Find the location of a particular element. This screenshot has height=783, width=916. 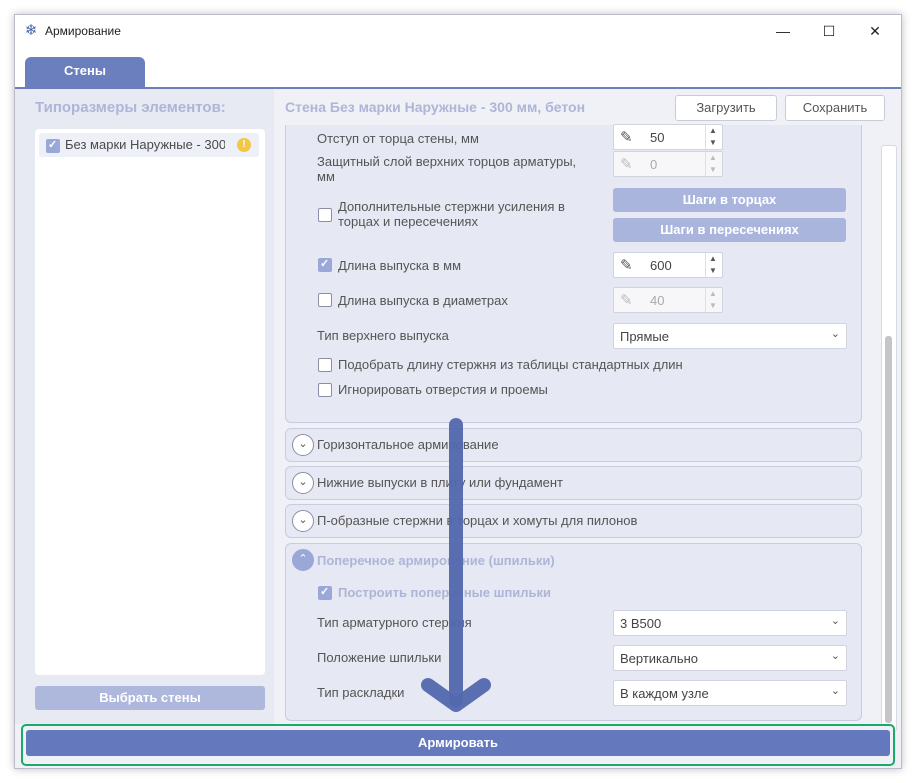

outlet-diam-label: Длина выпуска в диаметрах is located at coordinates (423, 300).